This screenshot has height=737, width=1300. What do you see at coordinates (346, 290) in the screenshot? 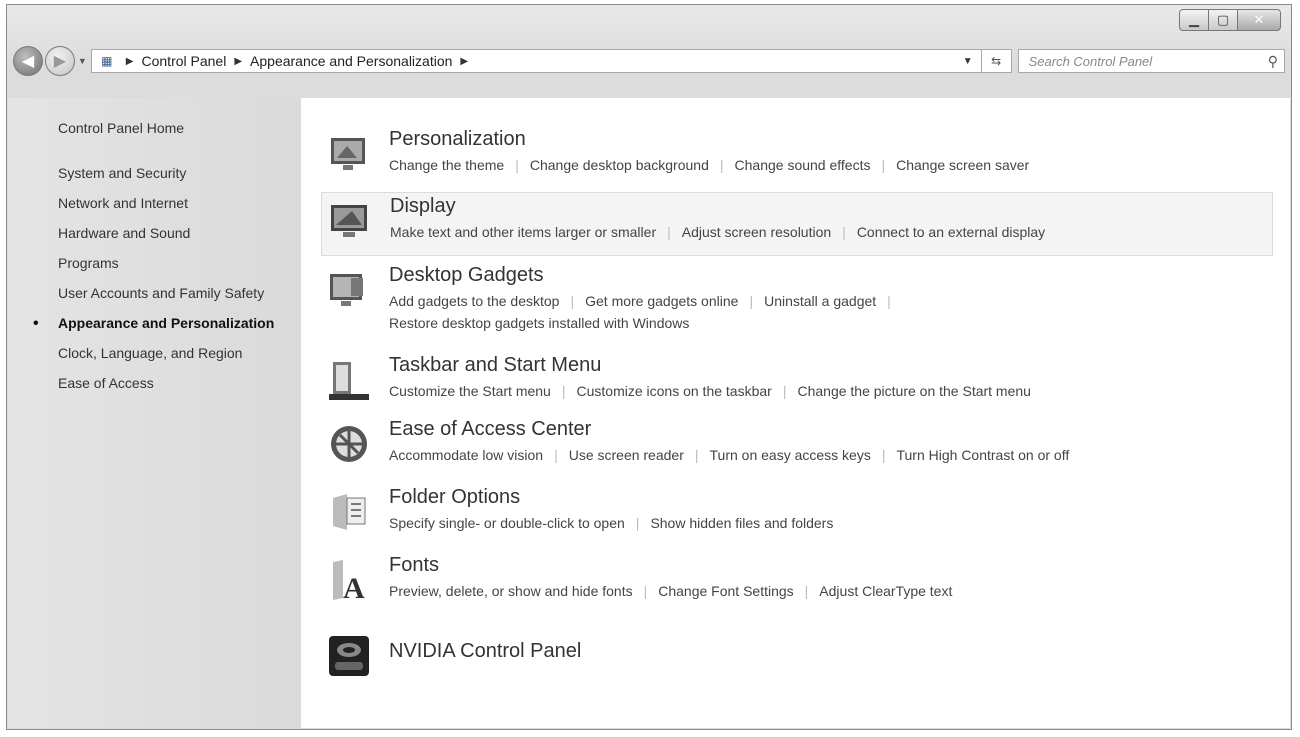
I see `desktop-gadgets-icon` at bounding box center [346, 290].